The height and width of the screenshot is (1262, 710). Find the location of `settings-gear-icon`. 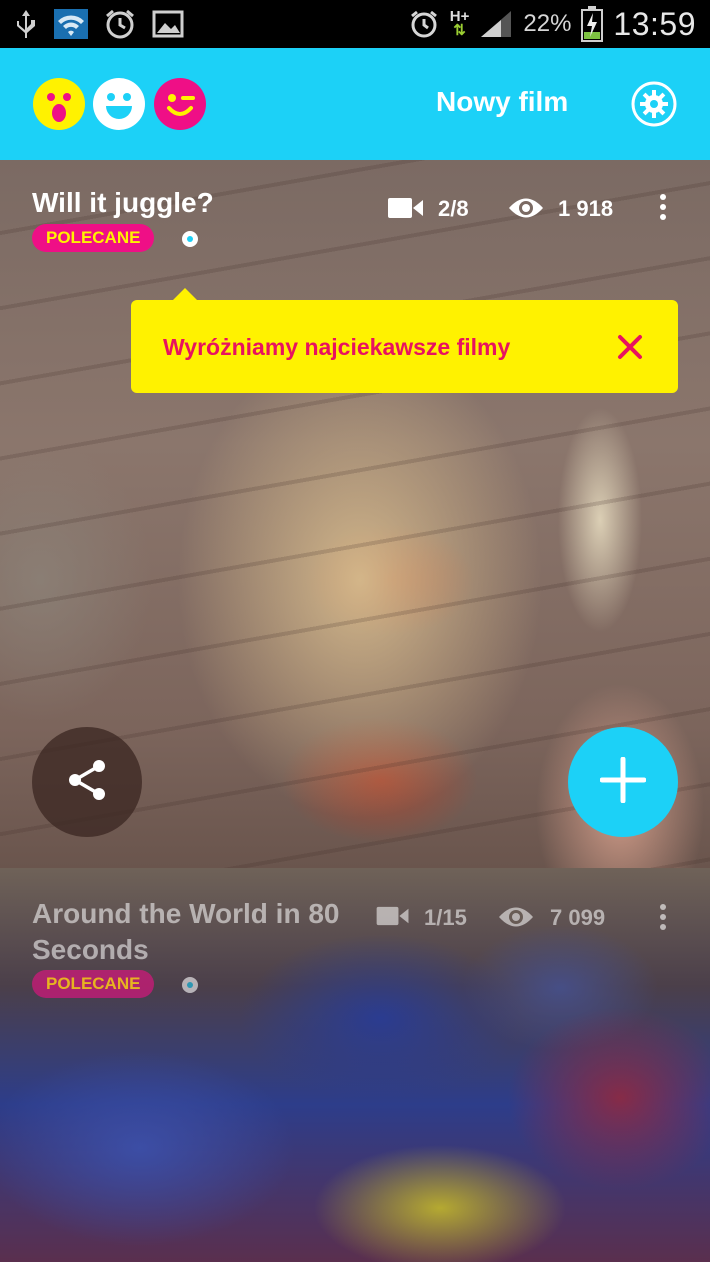

settings-gear-icon is located at coordinates (654, 104).